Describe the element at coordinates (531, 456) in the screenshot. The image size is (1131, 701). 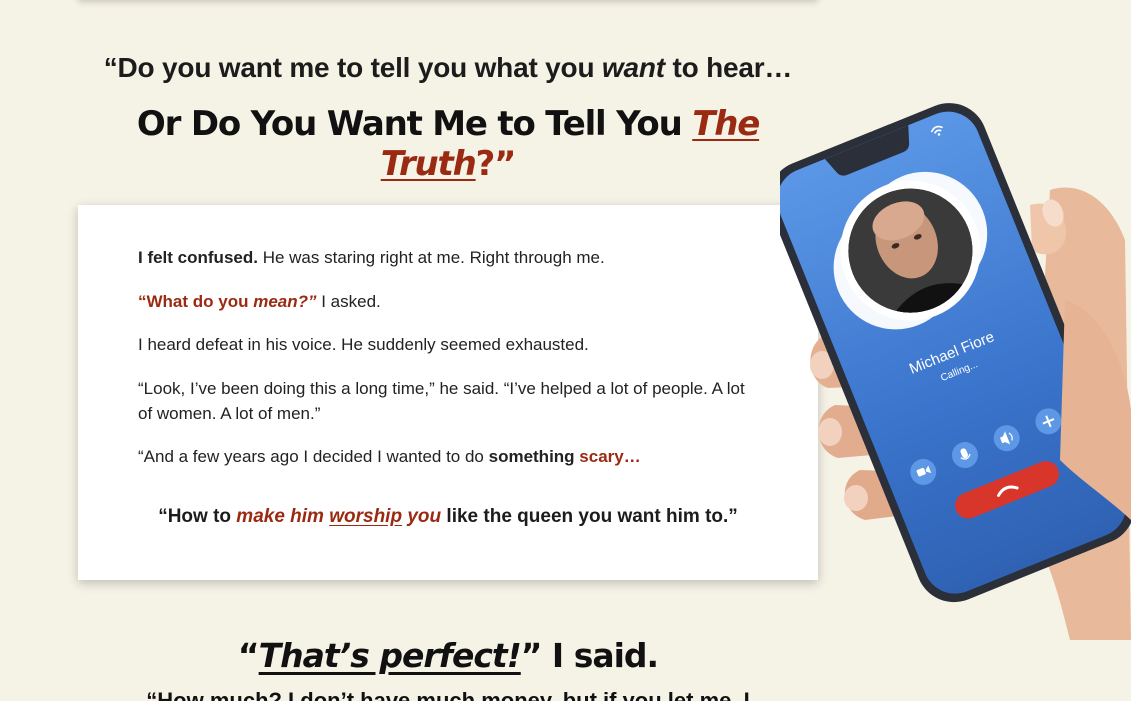
I see `story-bold-word: something` at that location.